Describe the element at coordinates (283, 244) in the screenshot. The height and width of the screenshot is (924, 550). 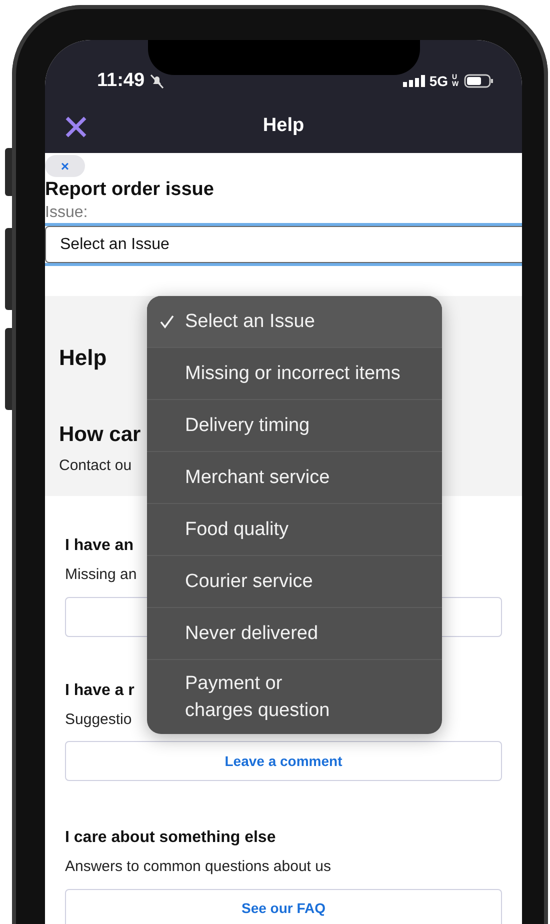
I see `issue-select: Select an Issue` at that location.